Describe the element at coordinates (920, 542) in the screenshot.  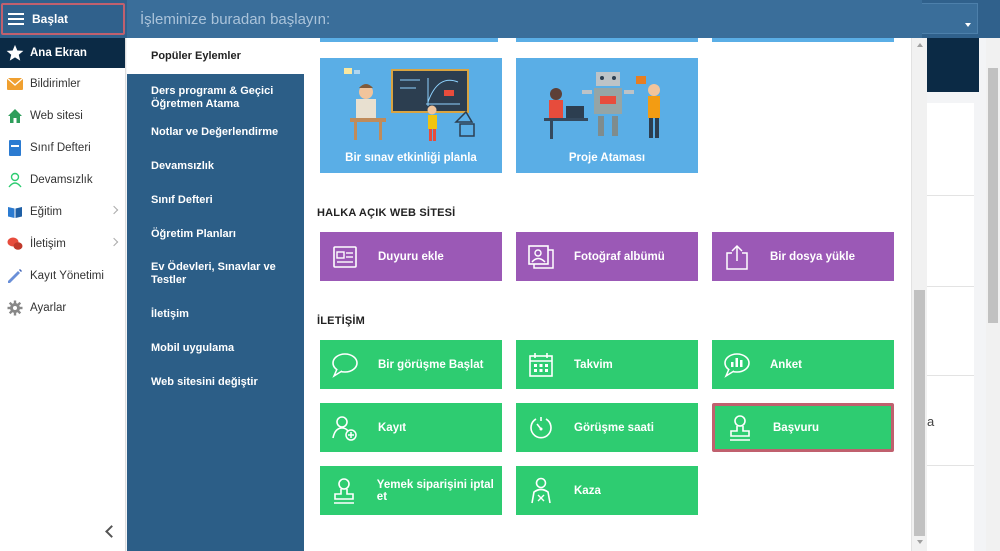
I see `scroll-down-arrow-icon` at that location.